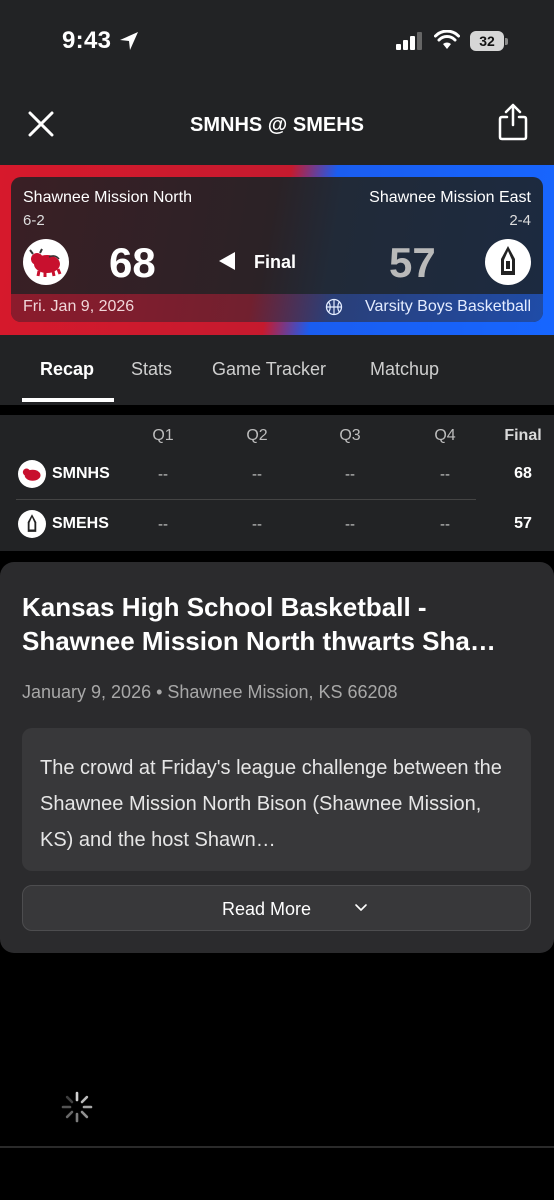 This screenshot has width=554, height=1200. Describe the element at coordinates (409, 41) in the screenshot. I see `cellular-signal-icon` at that location.